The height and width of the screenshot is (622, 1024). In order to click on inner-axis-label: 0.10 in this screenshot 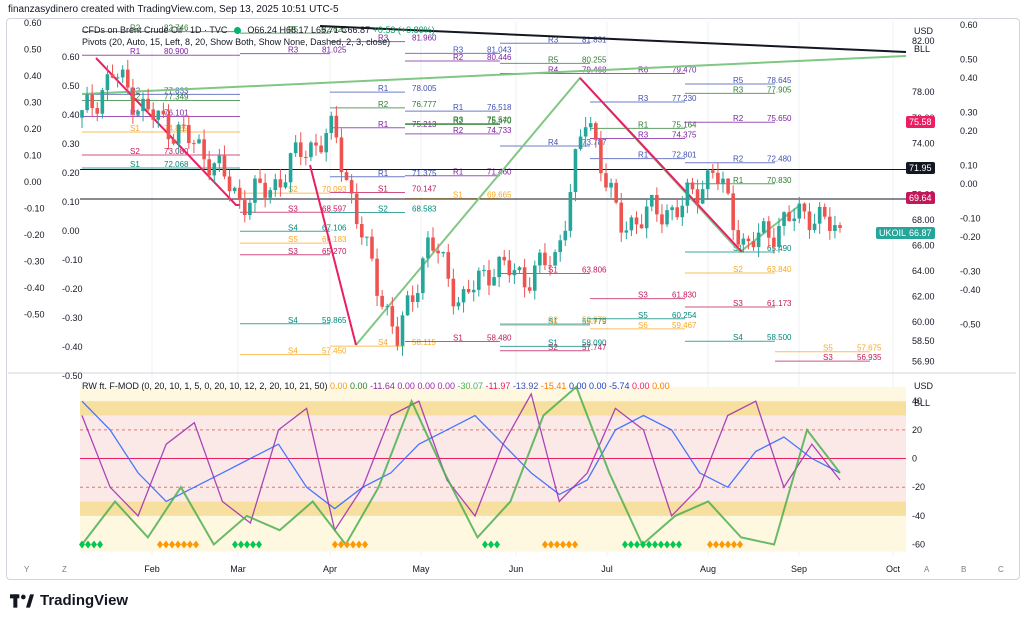, I will do `click(71, 202)`.